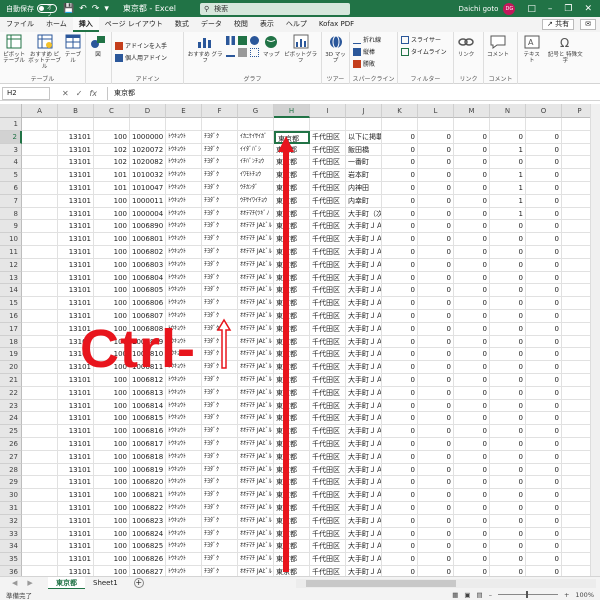  What do you see at coordinates (472, 316) in the screenshot?
I see `cell-M16: 0` at bounding box center [472, 316].